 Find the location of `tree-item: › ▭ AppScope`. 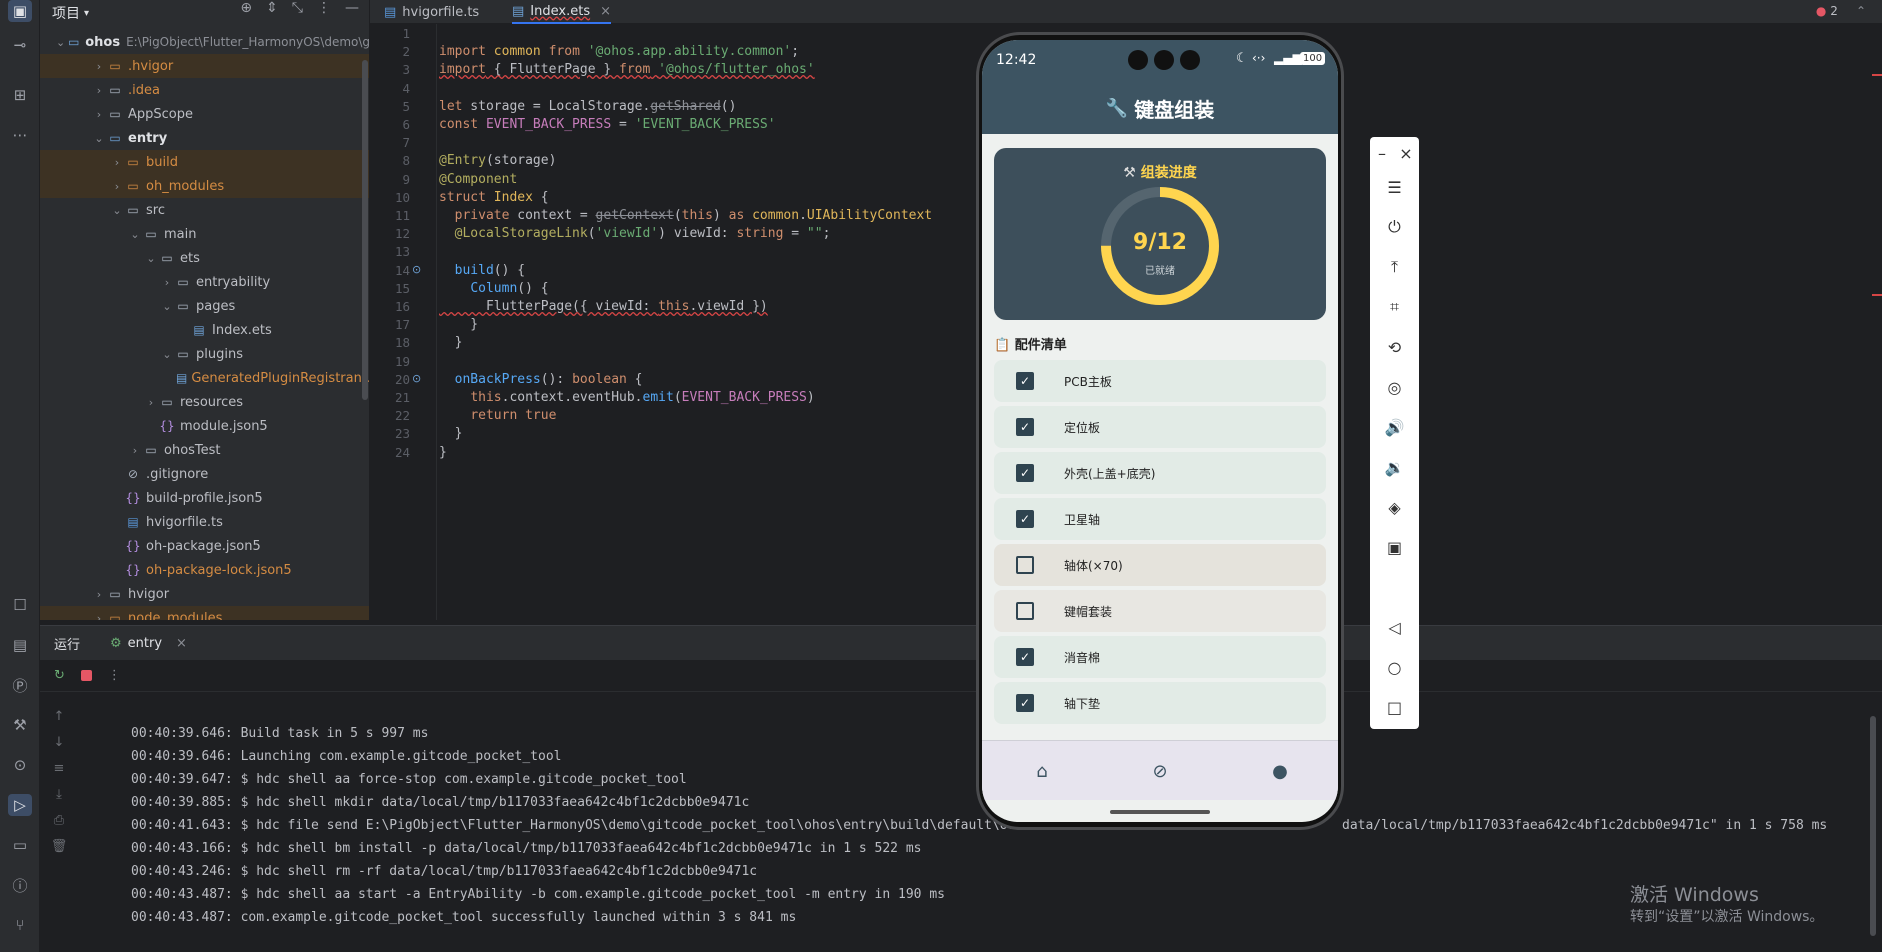

tree-item: › ▭ AppScope is located at coordinates (204, 114).